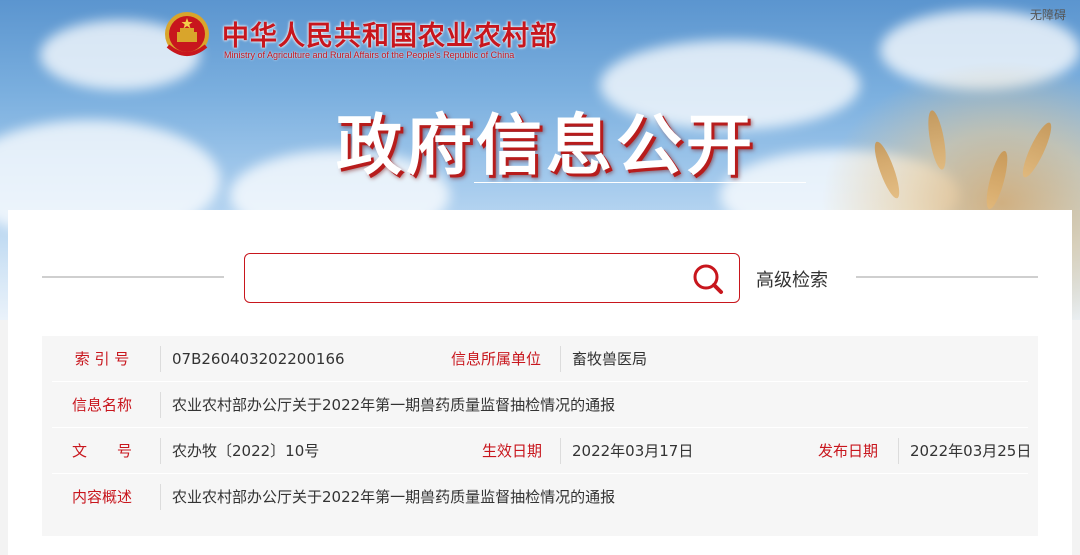  Describe the element at coordinates (511, 451) in the screenshot. I see `effective-date-label: 生效日期` at that location.